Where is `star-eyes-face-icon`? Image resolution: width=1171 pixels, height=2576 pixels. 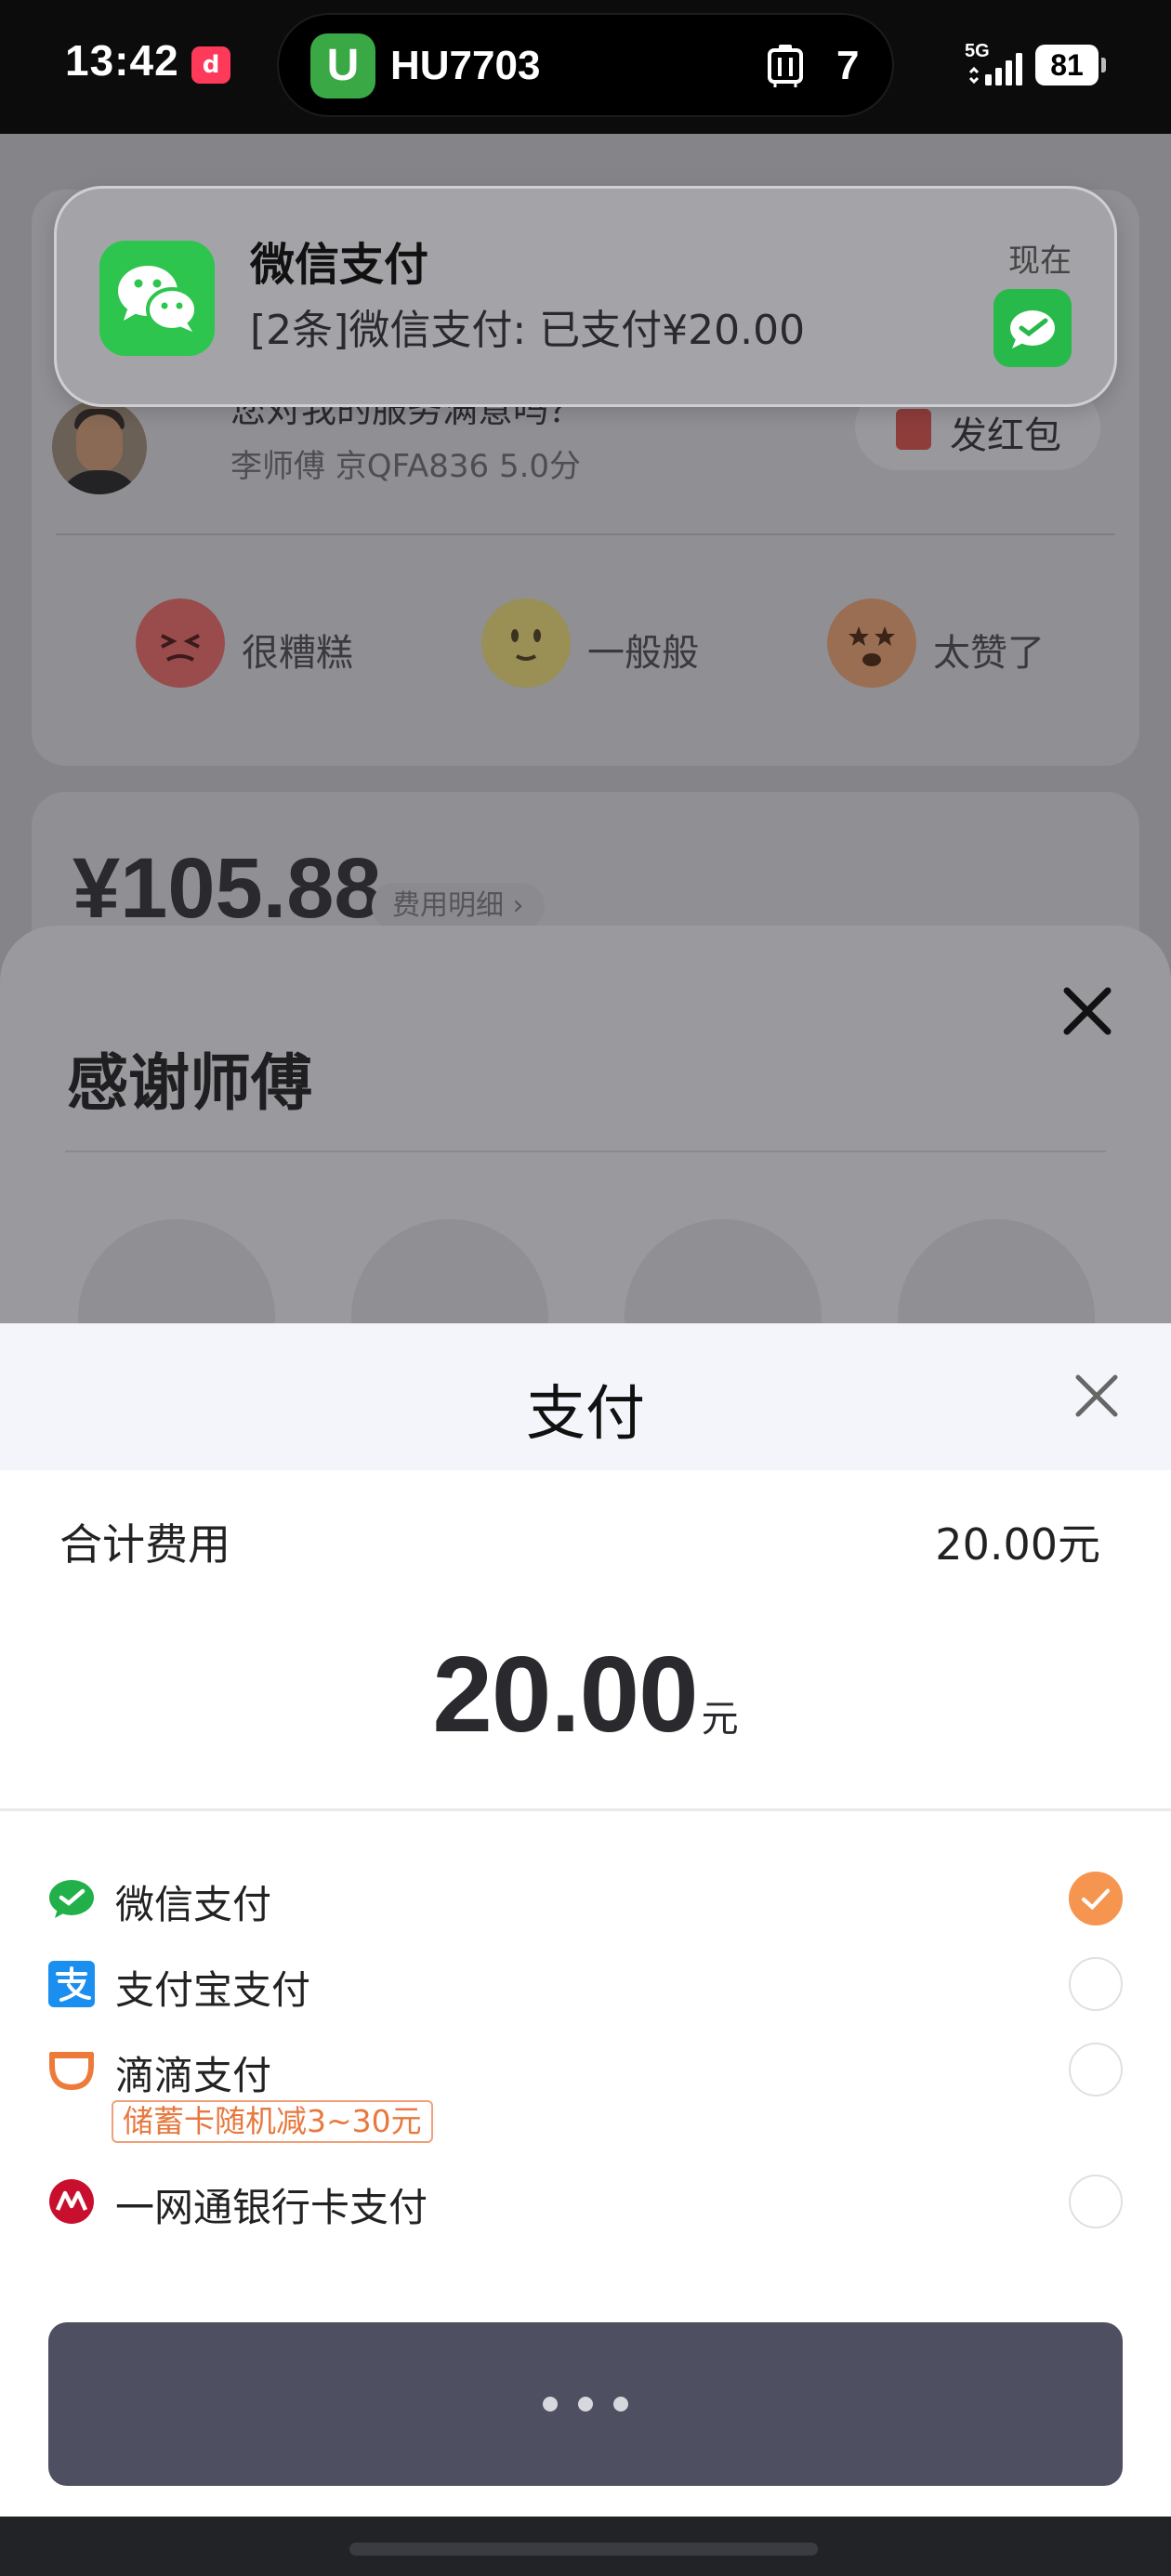 star-eyes-face-icon is located at coordinates (872, 643).